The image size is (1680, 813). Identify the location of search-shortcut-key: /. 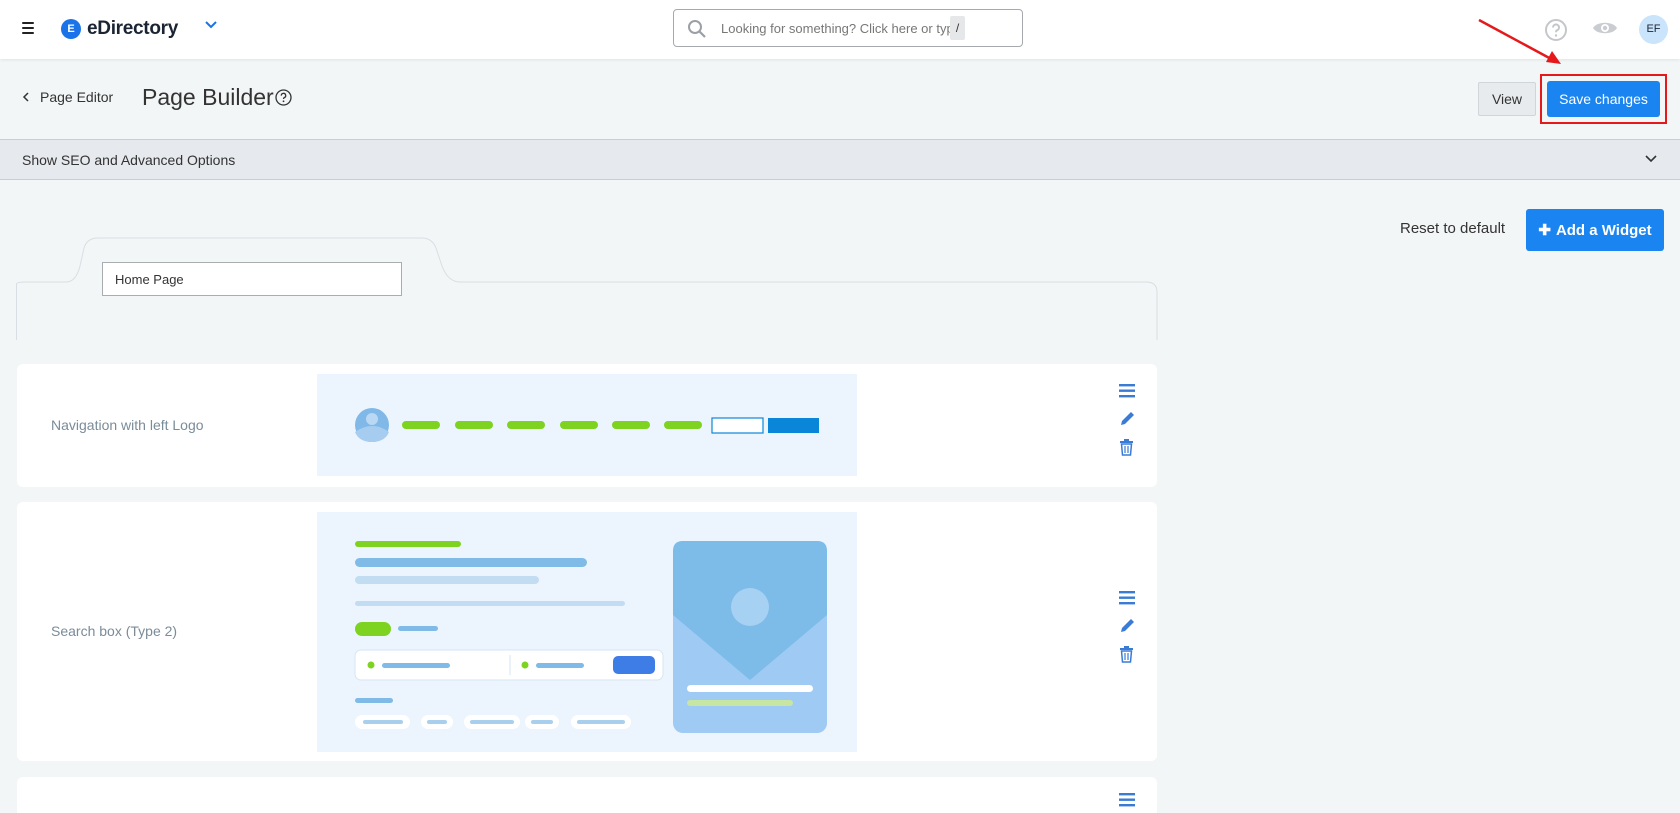
(957, 28).